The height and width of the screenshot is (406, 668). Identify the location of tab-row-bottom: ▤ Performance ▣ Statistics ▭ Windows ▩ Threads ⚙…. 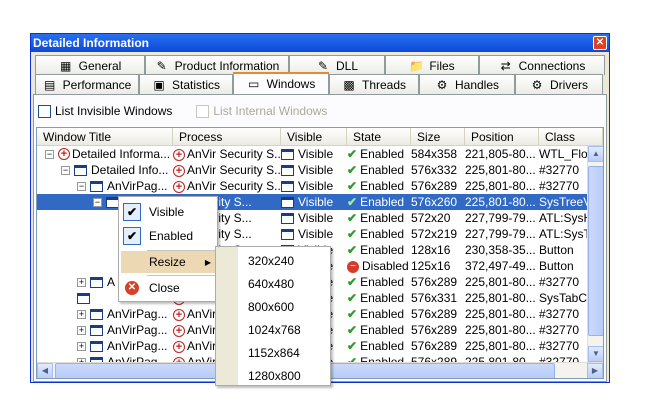
(319, 83).